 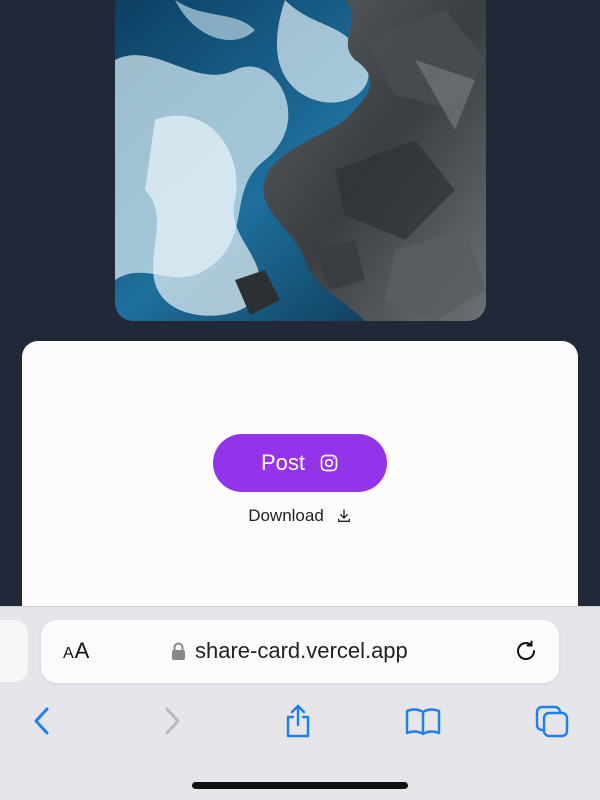 I want to click on share-icon, so click(x=298, y=721).